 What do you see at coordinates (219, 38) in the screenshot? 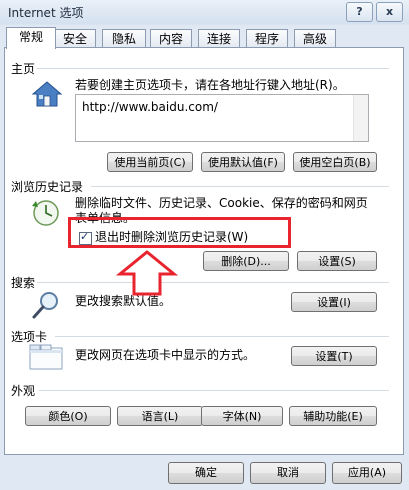
I see `tab-connections: 连接` at bounding box center [219, 38].